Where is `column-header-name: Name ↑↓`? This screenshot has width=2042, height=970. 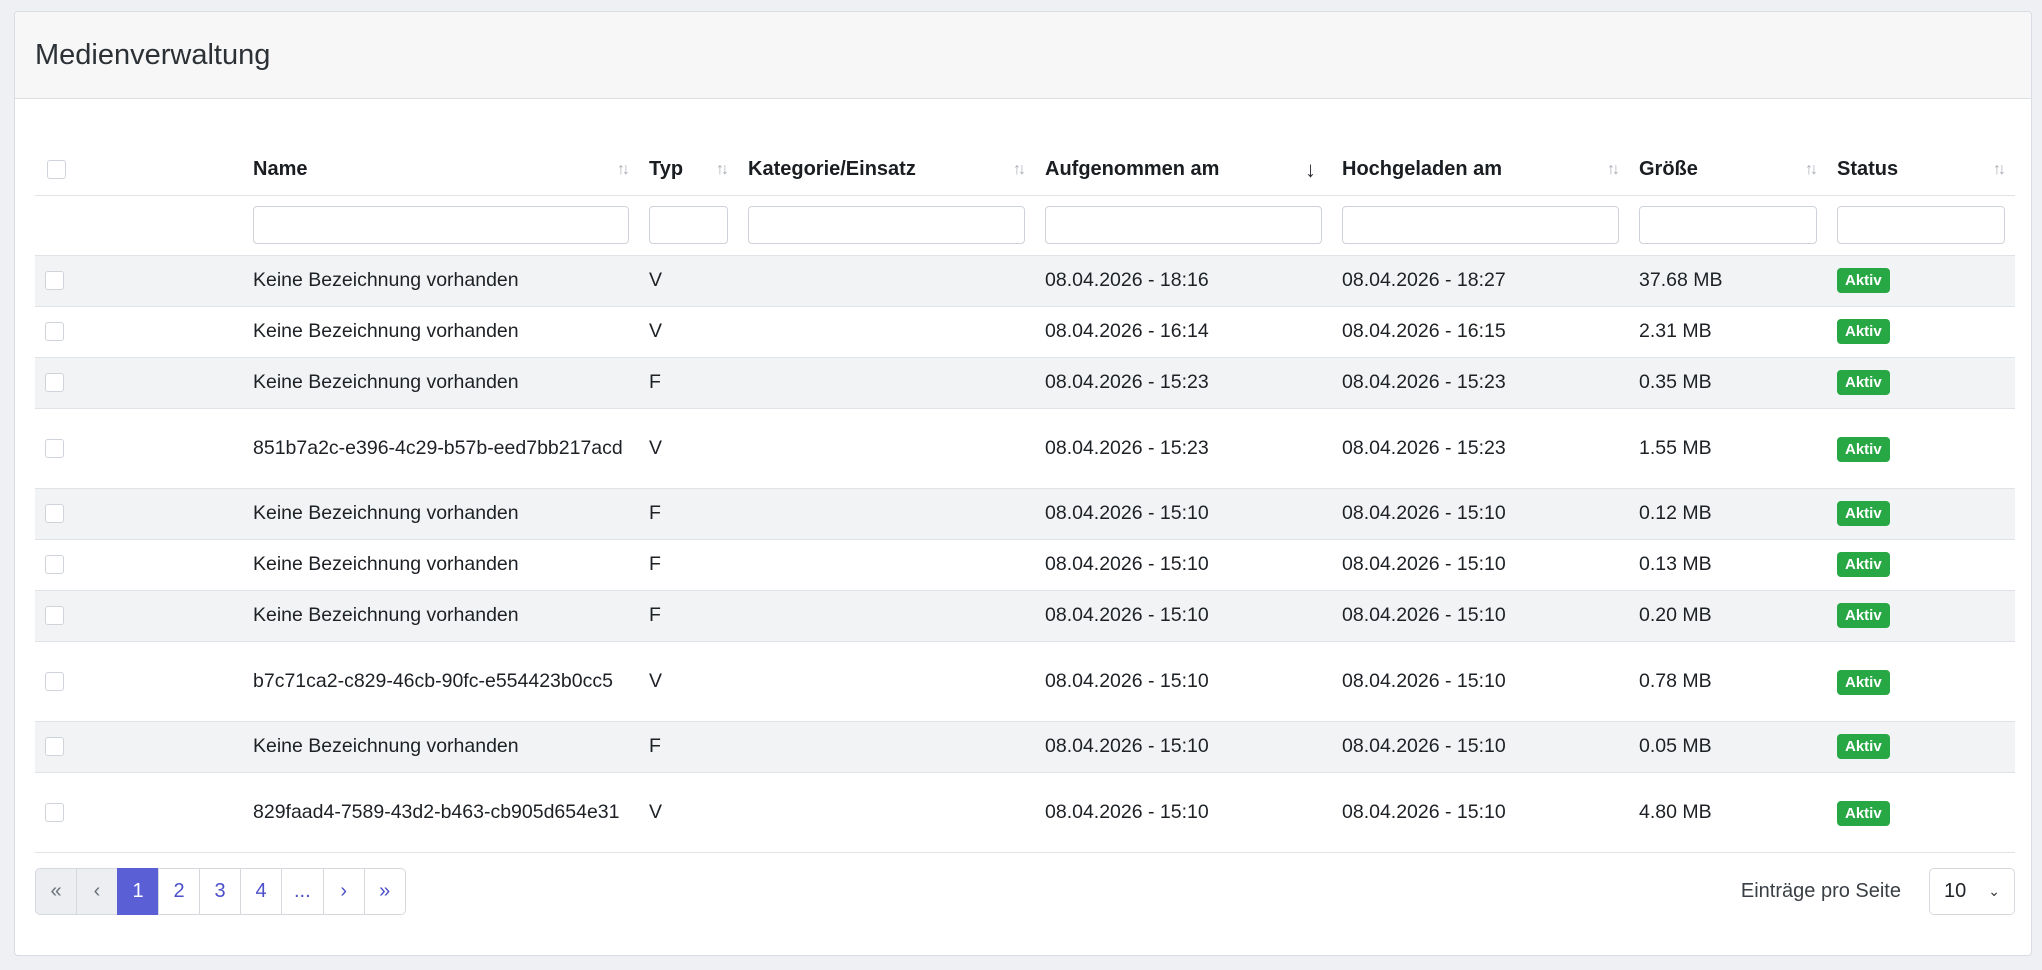 column-header-name: Name ↑↓ is located at coordinates (441, 170).